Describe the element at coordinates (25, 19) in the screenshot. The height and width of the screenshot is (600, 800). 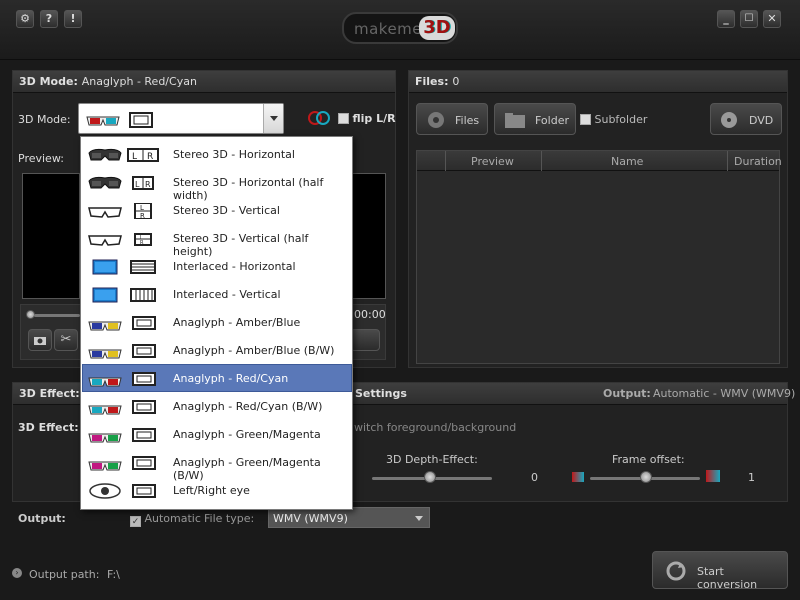
I see `settings-icon: ⚙` at that location.